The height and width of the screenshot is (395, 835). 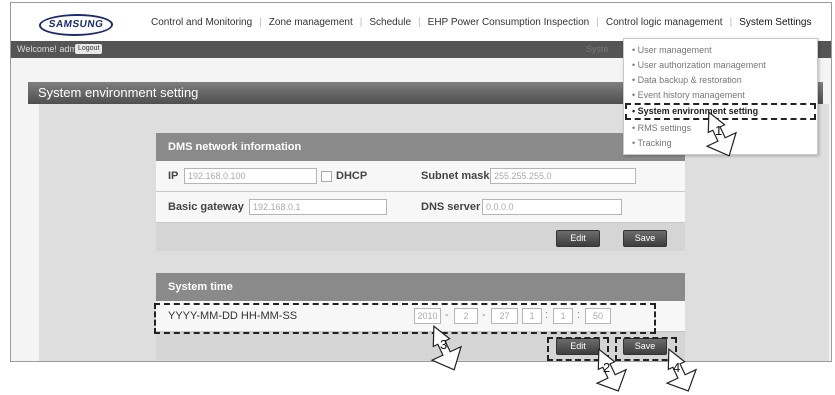 What do you see at coordinates (390, 22) in the screenshot?
I see `nav-schedule: Schedule` at bounding box center [390, 22].